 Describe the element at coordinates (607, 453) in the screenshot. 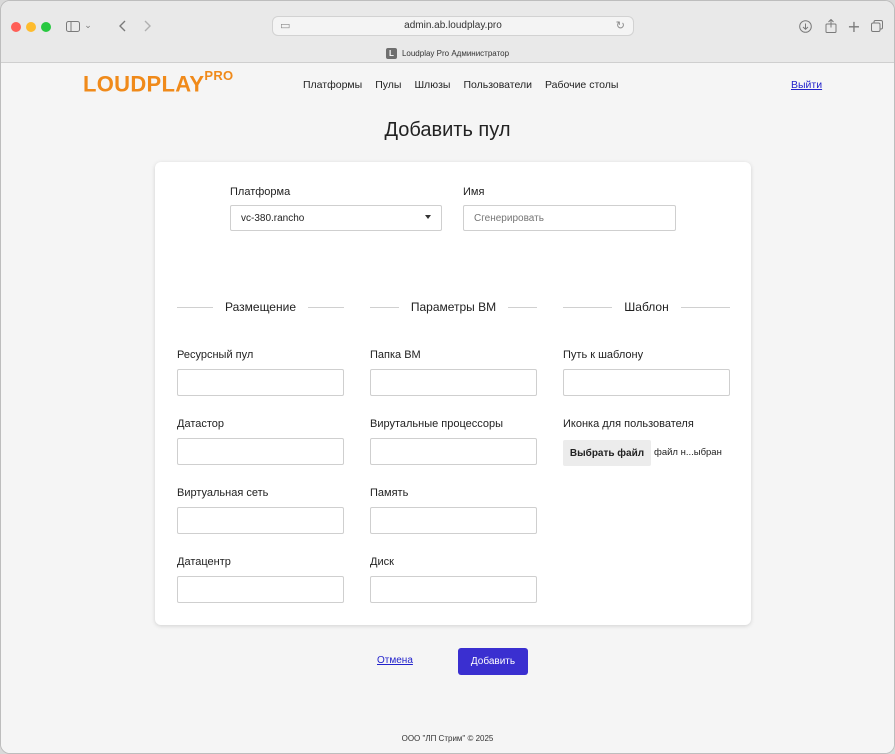

I see `choose-file-button: Выбрать файл` at that location.